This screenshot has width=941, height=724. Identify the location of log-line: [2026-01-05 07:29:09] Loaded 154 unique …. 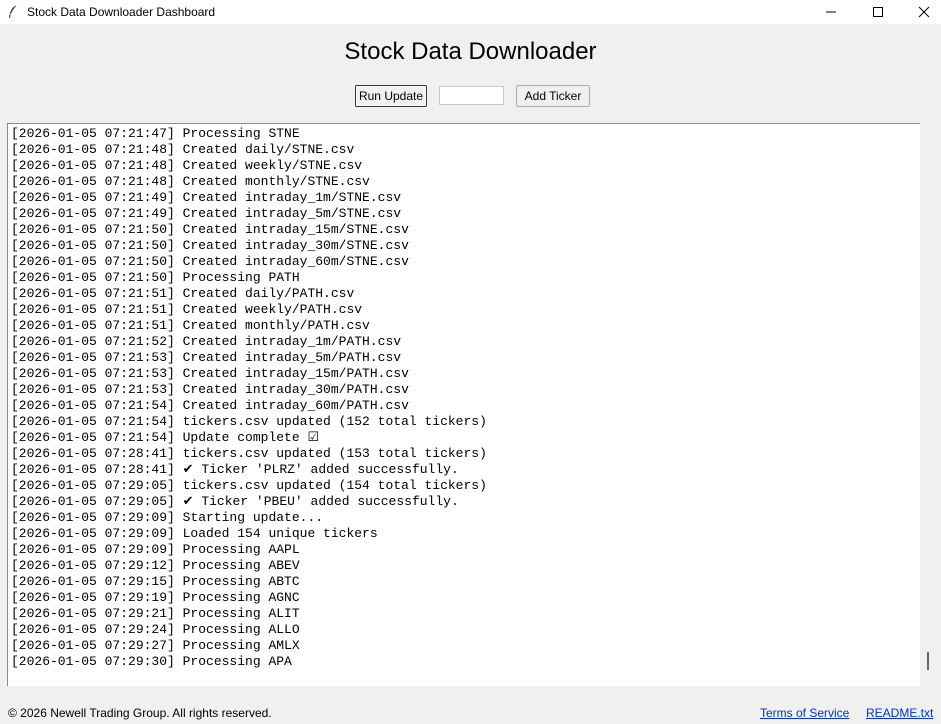
(194, 533).